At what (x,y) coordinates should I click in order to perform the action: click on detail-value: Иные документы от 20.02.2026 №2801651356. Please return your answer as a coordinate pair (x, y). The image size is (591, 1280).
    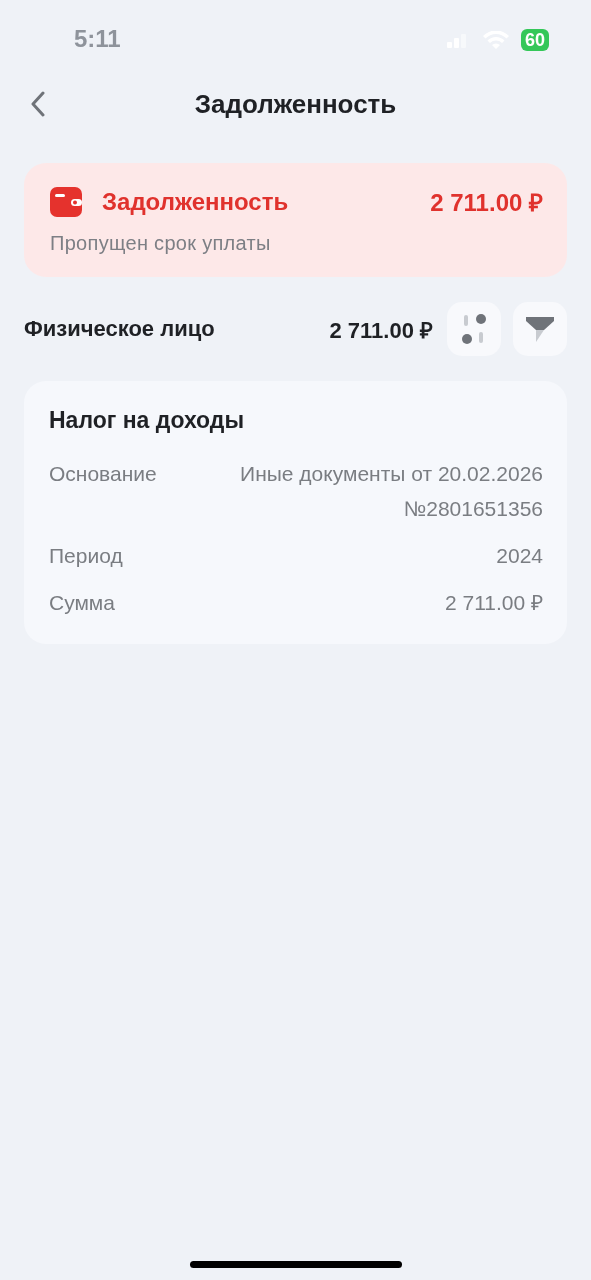
    Looking at the image, I should click on (391, 491).